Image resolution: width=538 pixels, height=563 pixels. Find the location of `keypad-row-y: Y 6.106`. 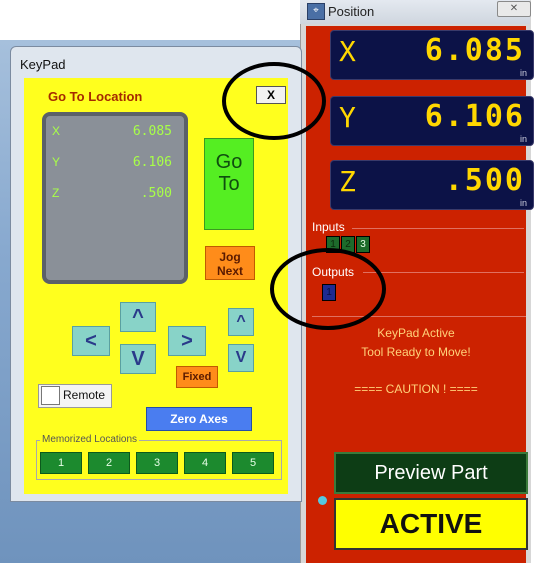

keypad-row-y: Y 6.106 is located at coordinates (112, 165).